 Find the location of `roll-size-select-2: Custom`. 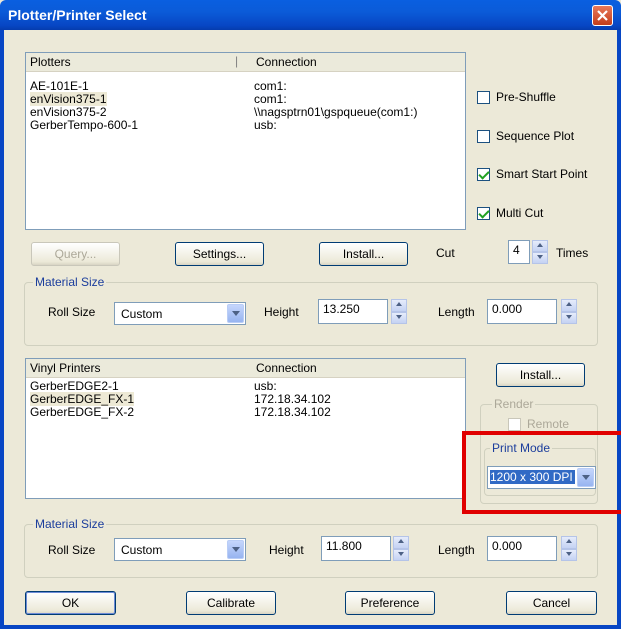

roll-size-select-2: Custom is located at coordinates (180, 549).